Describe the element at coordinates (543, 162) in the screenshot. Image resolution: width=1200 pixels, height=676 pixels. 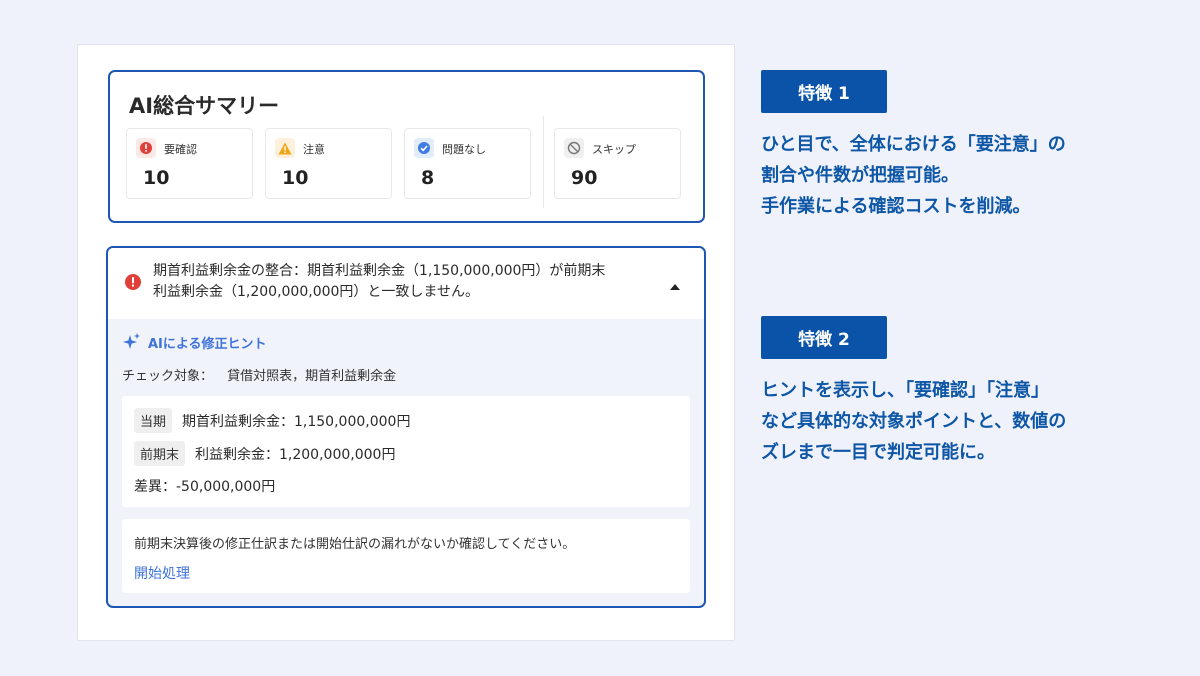
I see `divider` at that location.